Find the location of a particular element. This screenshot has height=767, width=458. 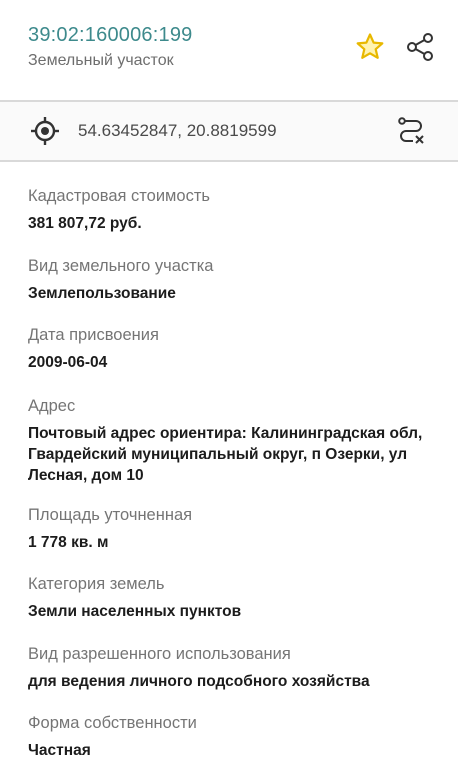

route-cancel-icon is located at coordinates (411, 130).